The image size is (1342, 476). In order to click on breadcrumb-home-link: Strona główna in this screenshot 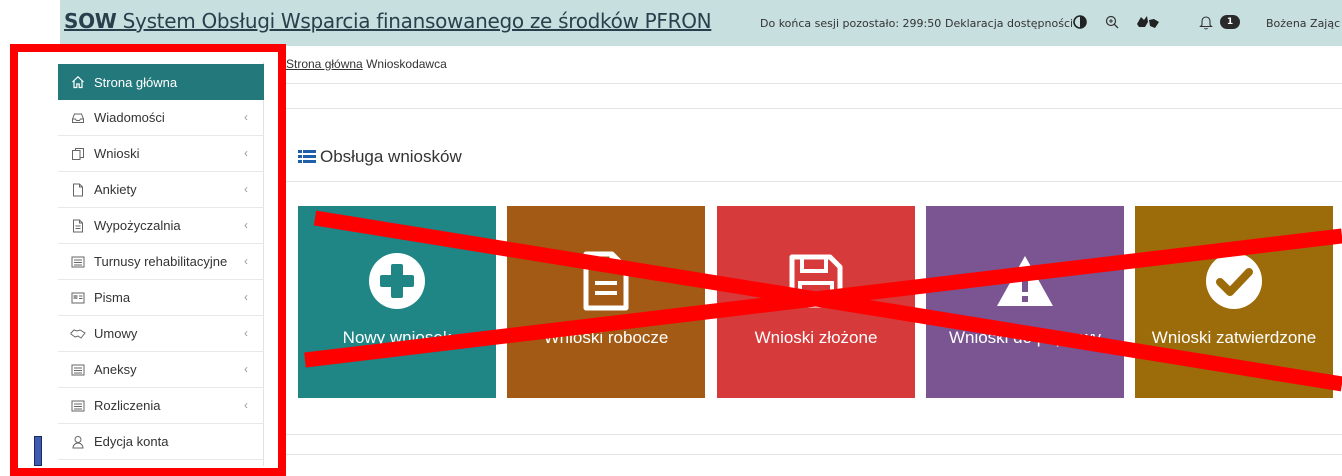, I will do `click(324, 64)`.